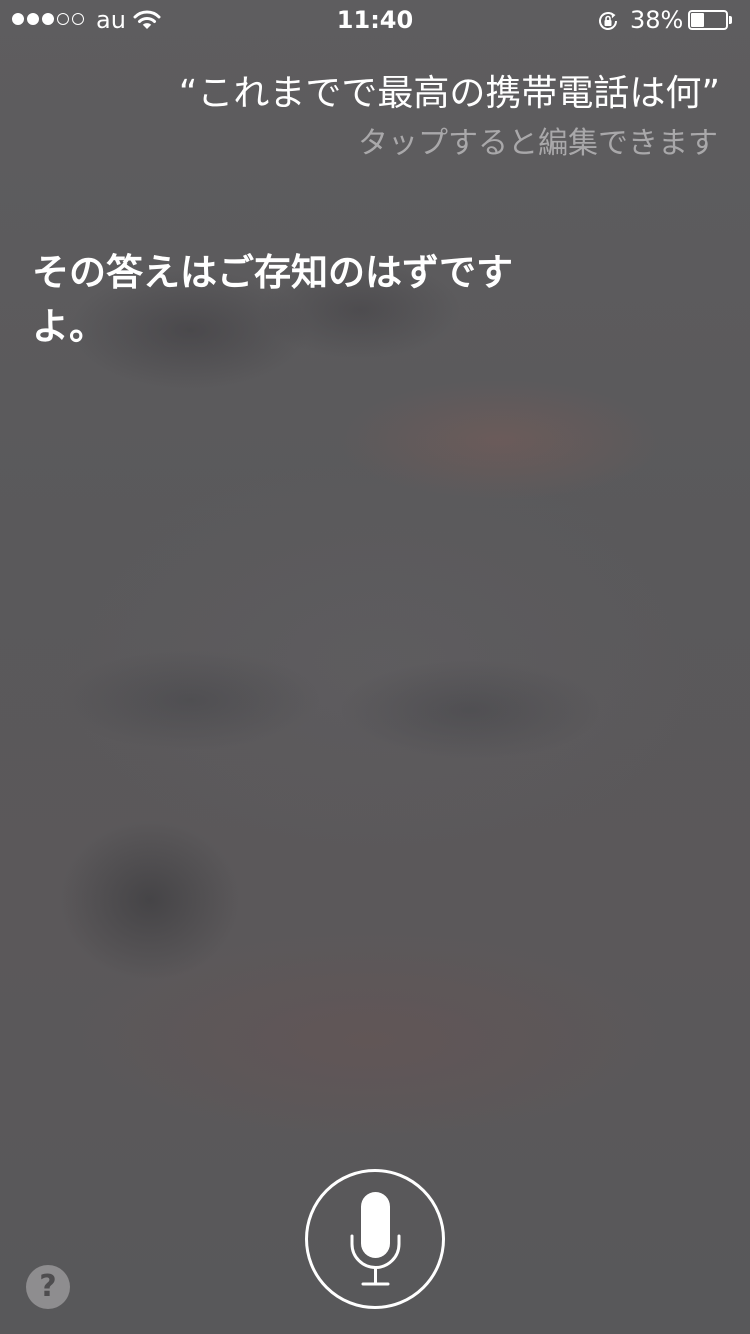 This screenshot has width=750, height=1334. What do you see at coordinates (730, 20) in the screenshot?
I see `battery-tip` at bounding box center [730, 20].